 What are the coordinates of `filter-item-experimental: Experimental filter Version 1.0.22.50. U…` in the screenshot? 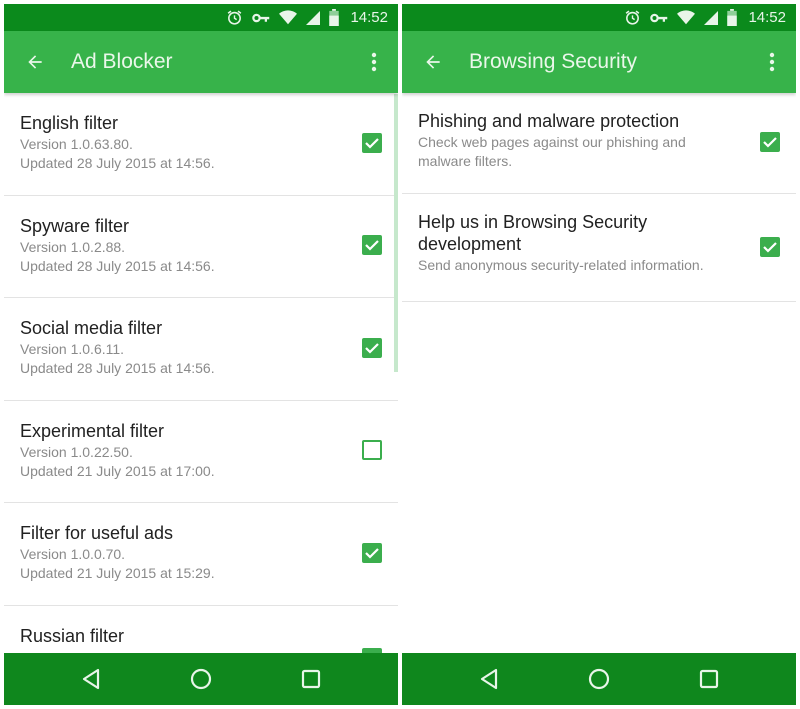 It's located at (201, 452).